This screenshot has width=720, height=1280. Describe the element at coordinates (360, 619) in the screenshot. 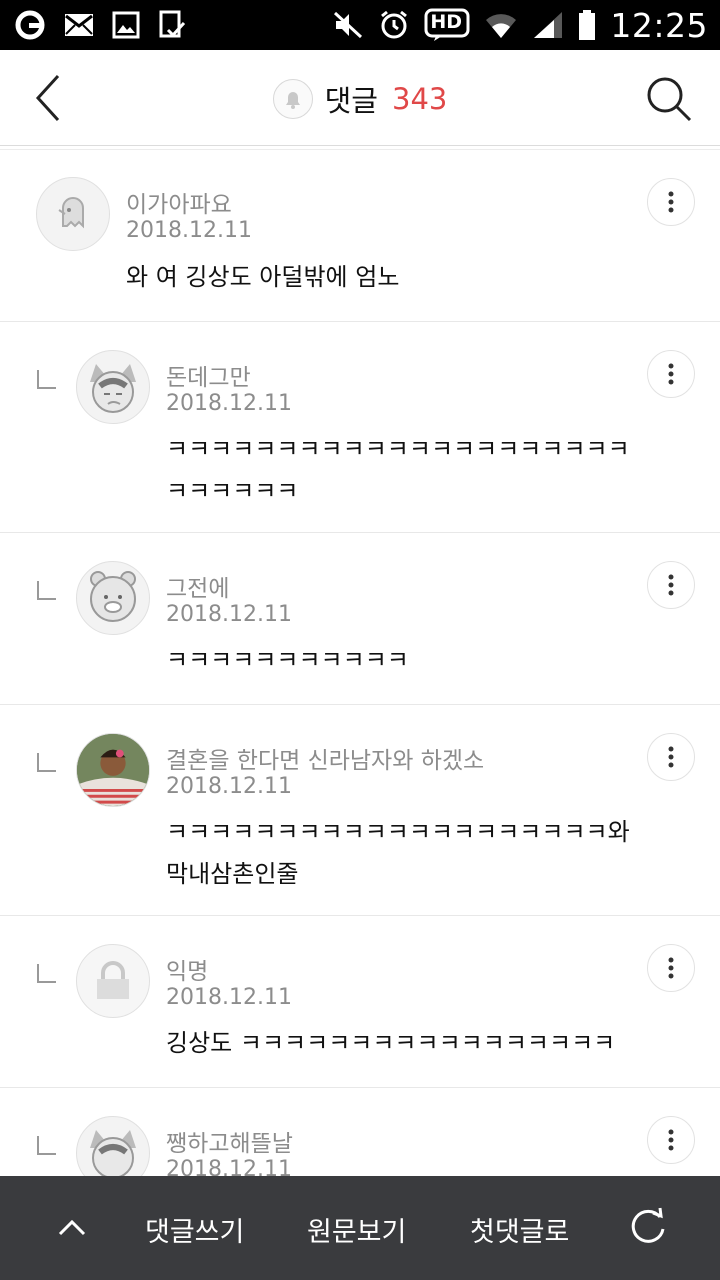

I see `reply-item: 그전에 2018.12.11 ㅋㅋㅋㅋㅋㅋㅋㅋㅋㅋㅋ` at that location.